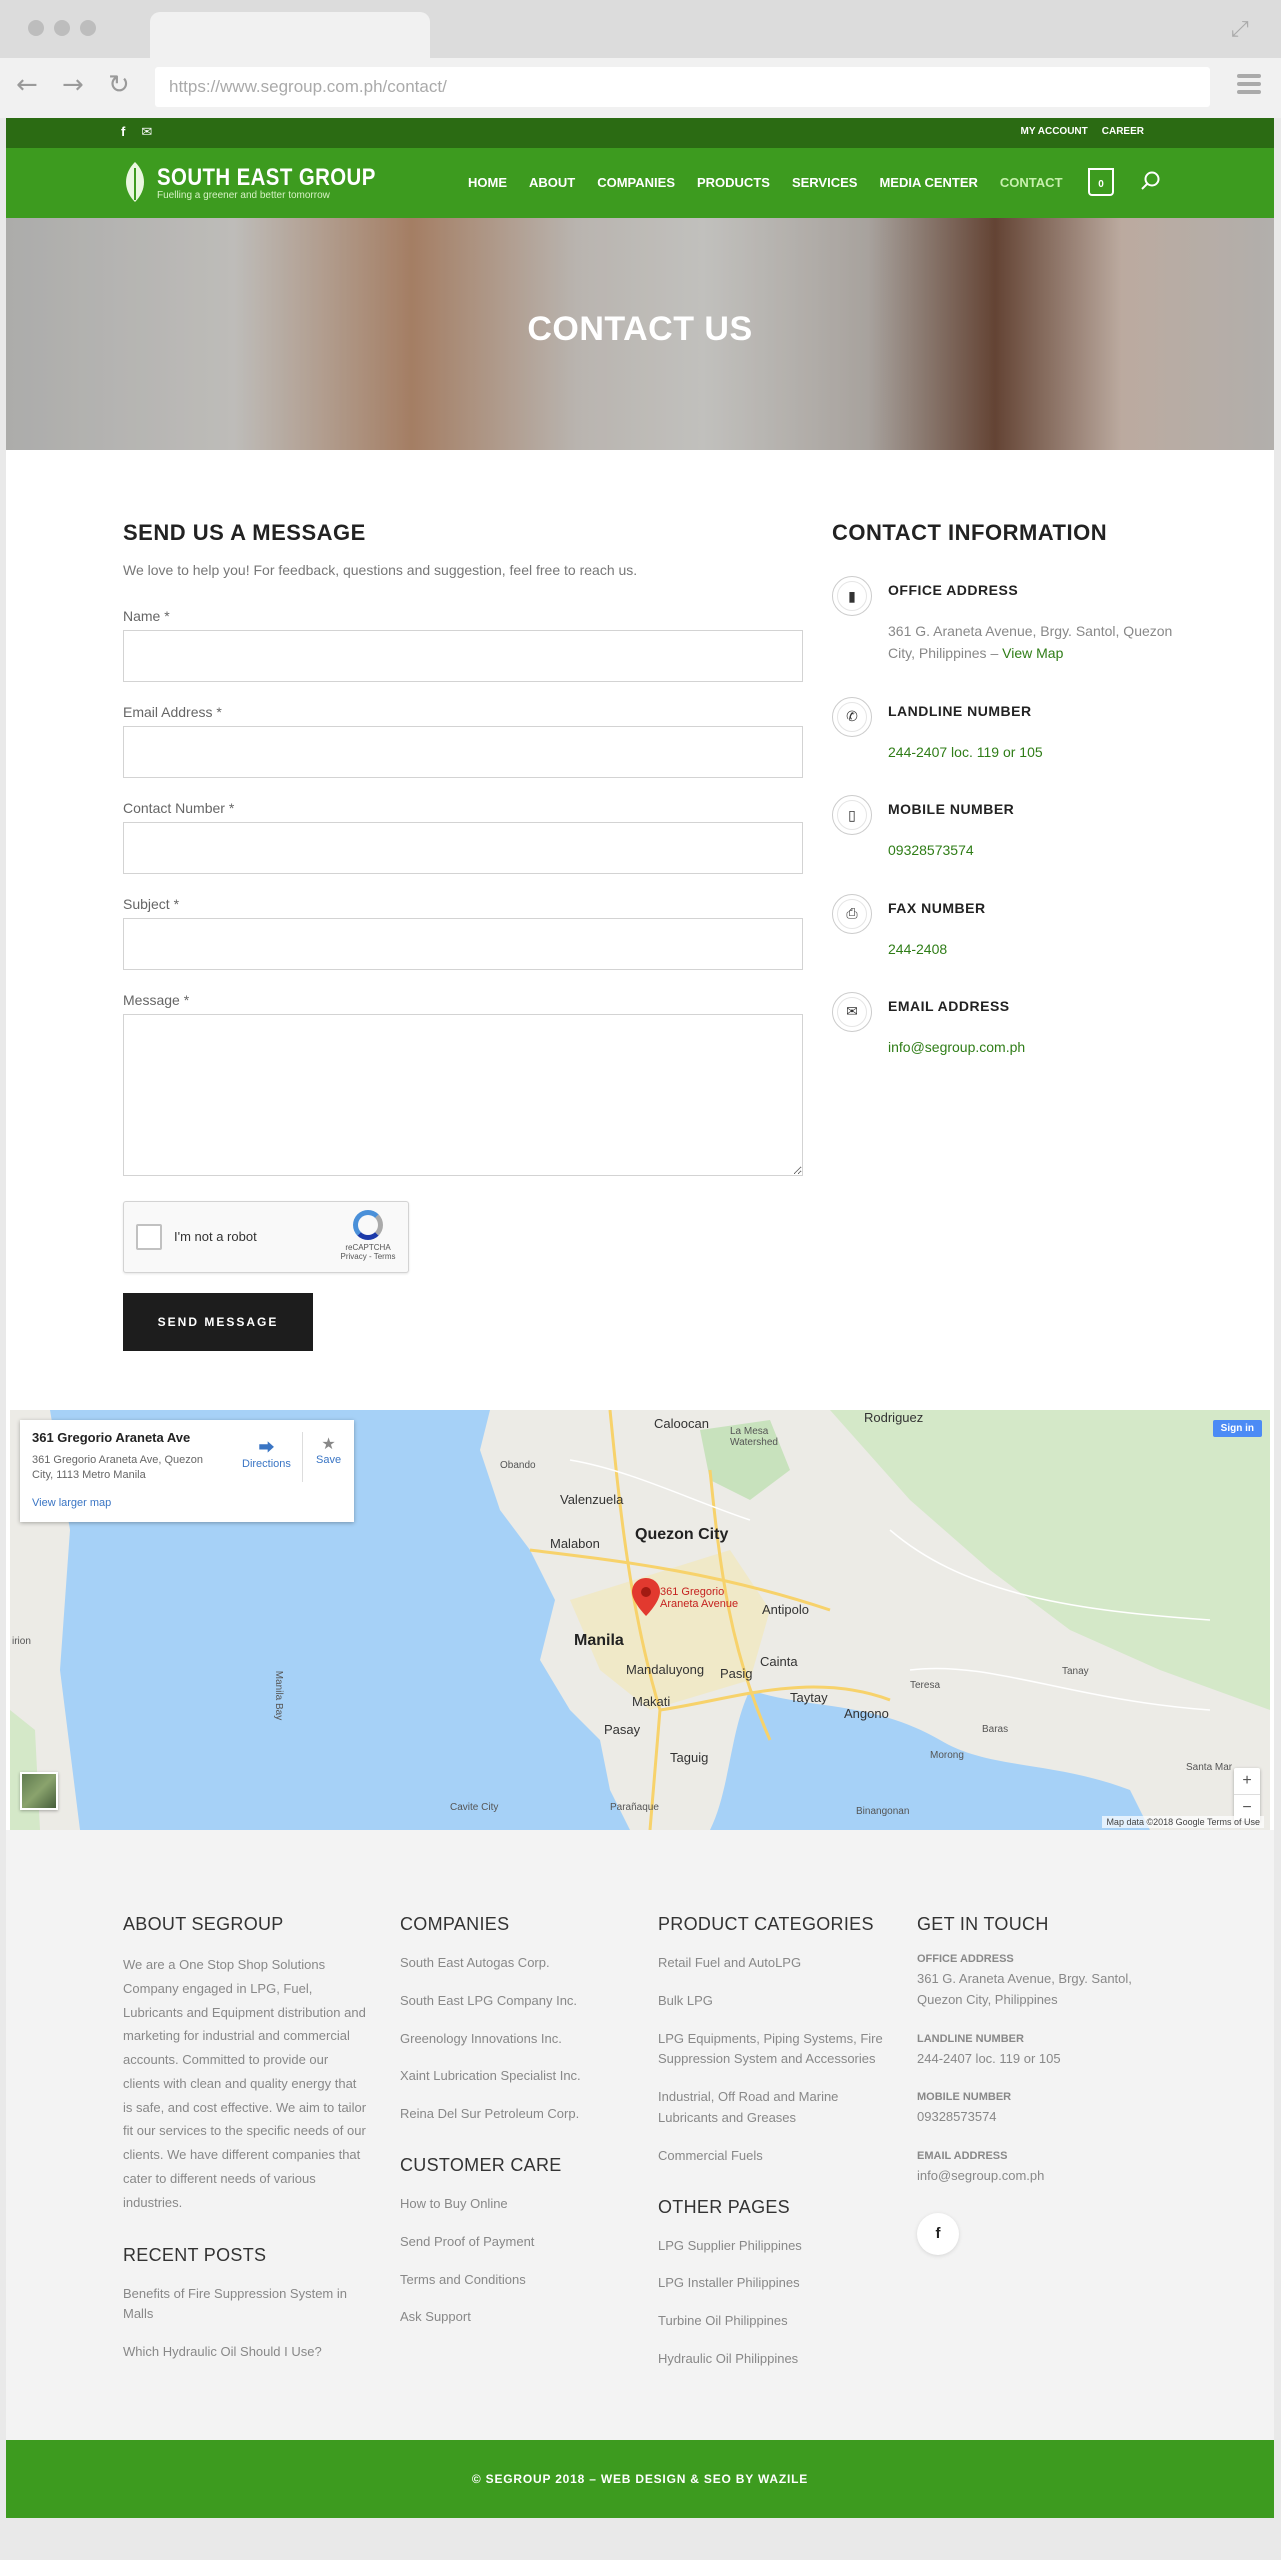 This screenshot has width=1281, height=2560. Describe the element at coordinates (928, 182) in the screenshot. I see `nav-media-center: MEDIA CENTER` at that location.